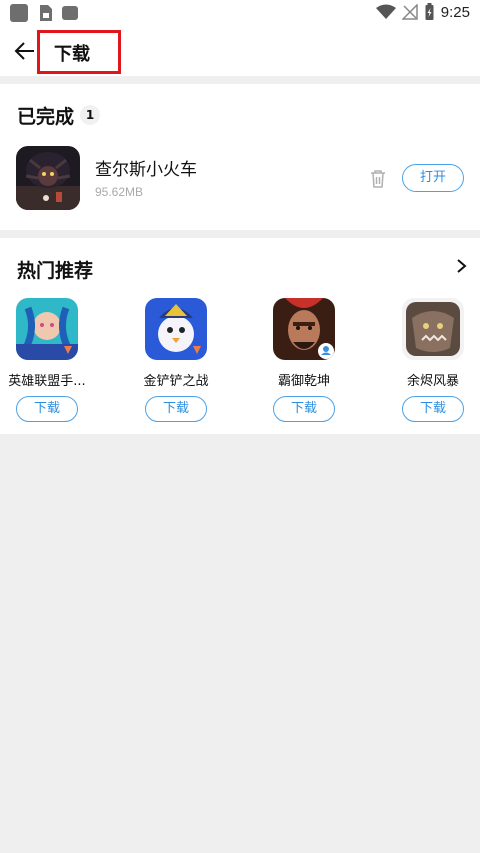  Describe the element at coordinates (433, 178) in the screenshot. I see `open-app-button: 打开` at that location.